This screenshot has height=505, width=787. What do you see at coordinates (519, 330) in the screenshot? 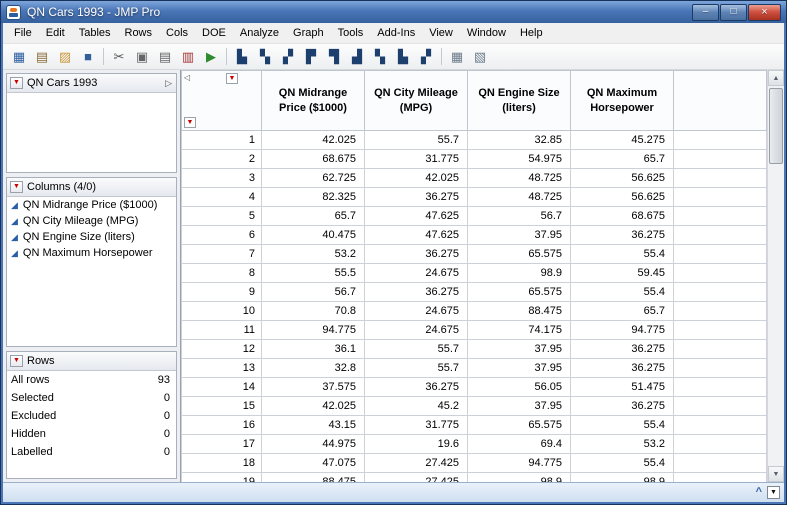
I see `data-cell: 74.175` at bounding box center [519, 330].